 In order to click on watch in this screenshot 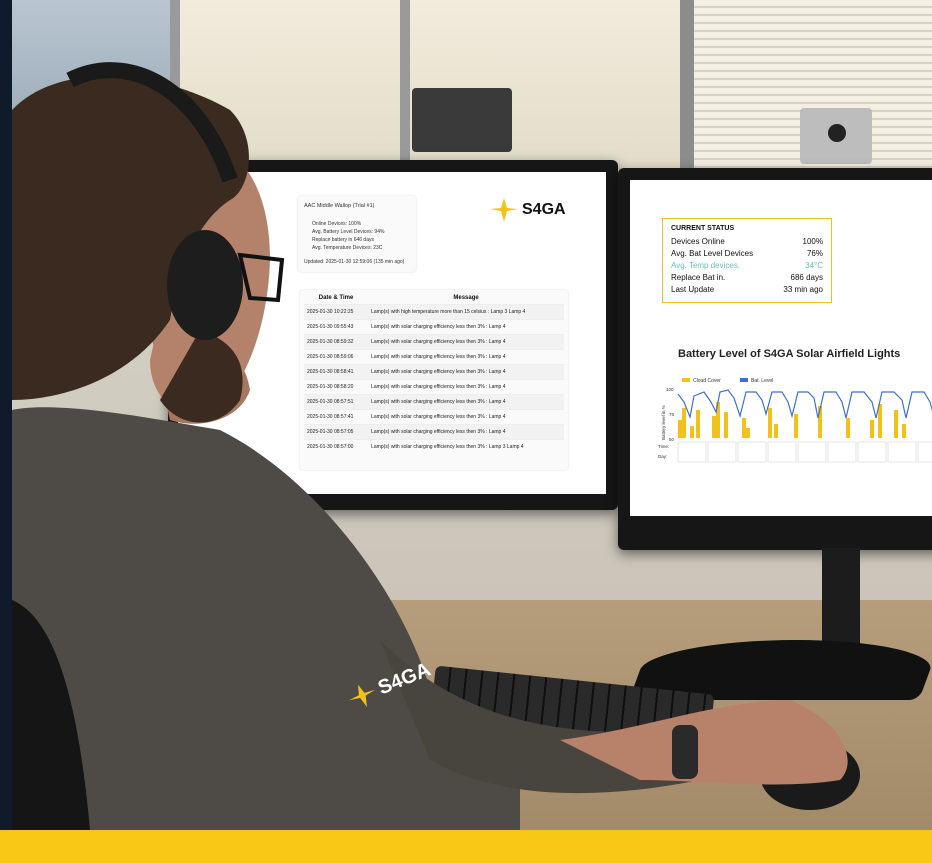, I will do `click(685, 752)`.